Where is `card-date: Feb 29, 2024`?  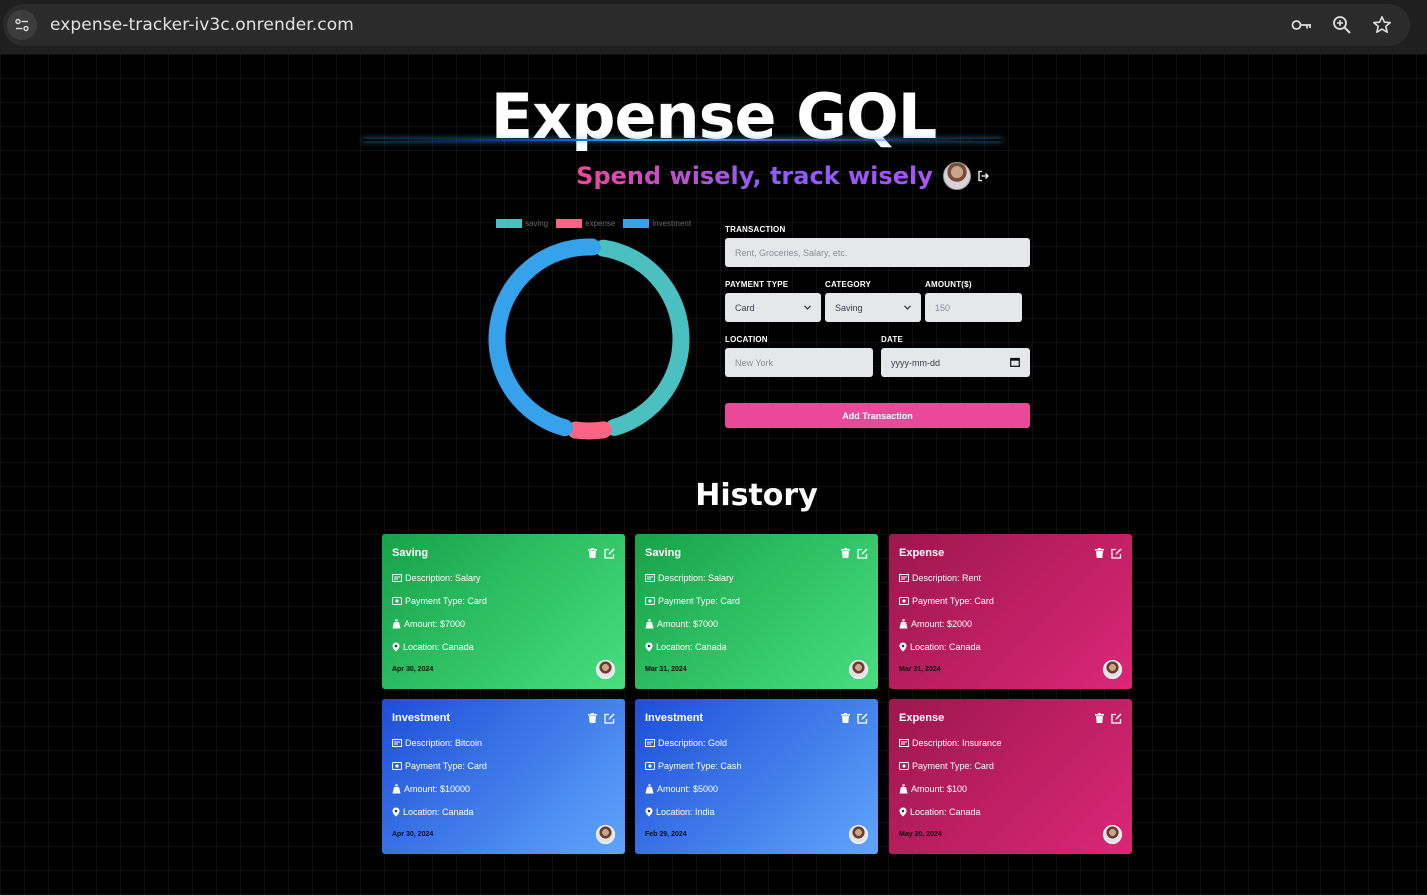
card-date: Feb 29, 2024 is located at coordinates (666, 834).